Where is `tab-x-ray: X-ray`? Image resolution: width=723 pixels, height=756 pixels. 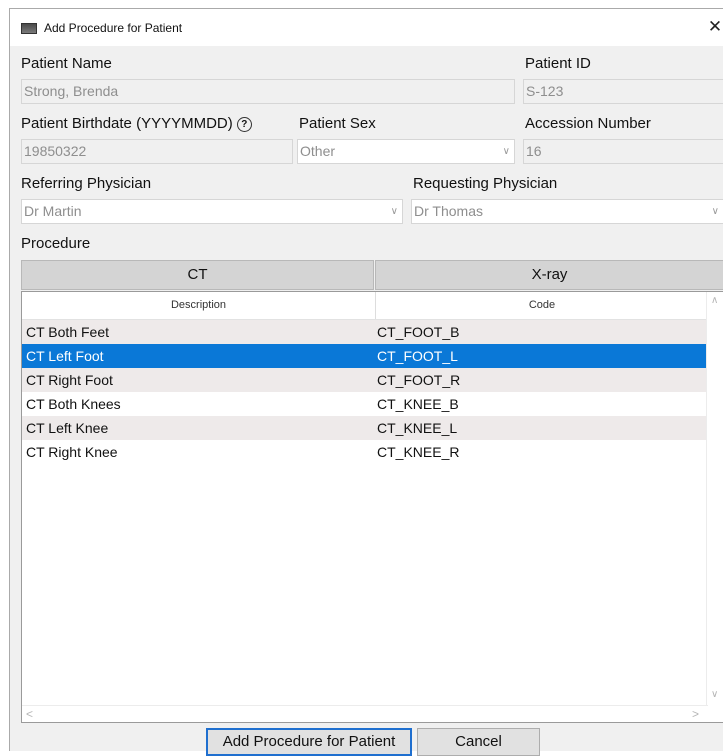 tab-x-ray: X-ray is located at coordinates (549, 275).